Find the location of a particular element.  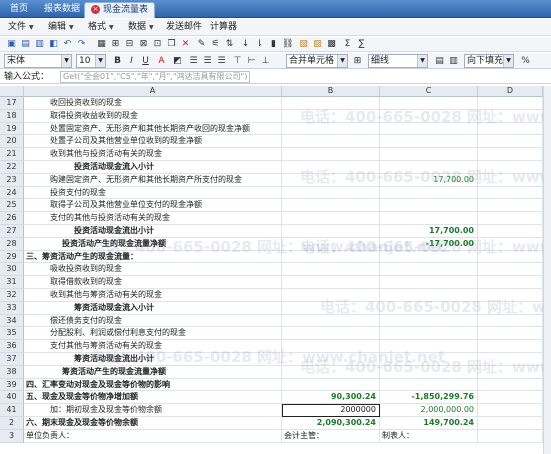

row-header: 26 is located at coordinates (12, 218).